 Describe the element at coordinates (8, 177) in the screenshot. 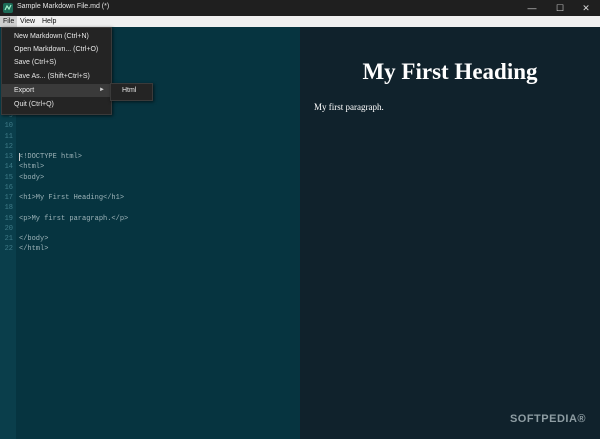

I see `line-number: 15` at that location.